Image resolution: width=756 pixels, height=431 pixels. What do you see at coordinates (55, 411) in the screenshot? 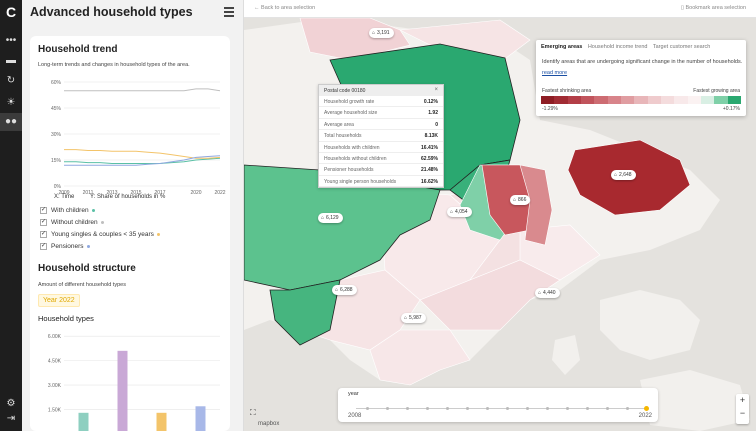
I see `y-tick-label: 1.50K` at bounding box center [55, 411].